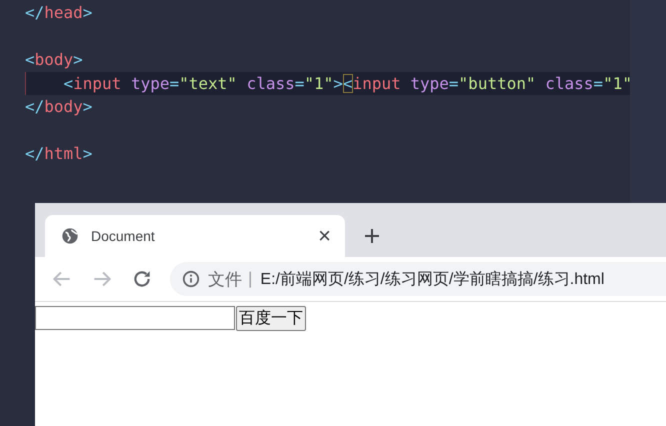  What do you see at coordinates (195, 236) in the screenshot?
I see `browser-tab: Document ×` at bounding box center [195, 236].